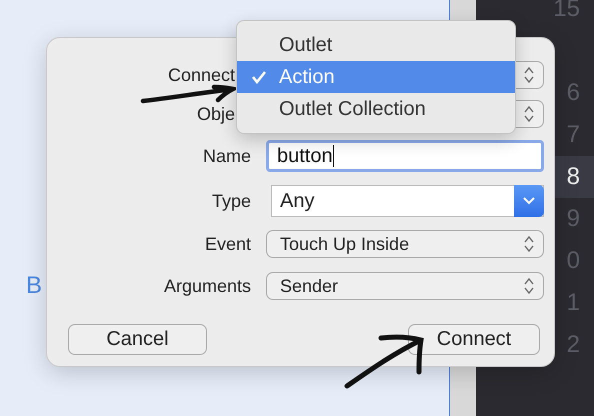  Describe the element at coordinates (405, 156) in the screenshot. I see `name-field: button` at that location.